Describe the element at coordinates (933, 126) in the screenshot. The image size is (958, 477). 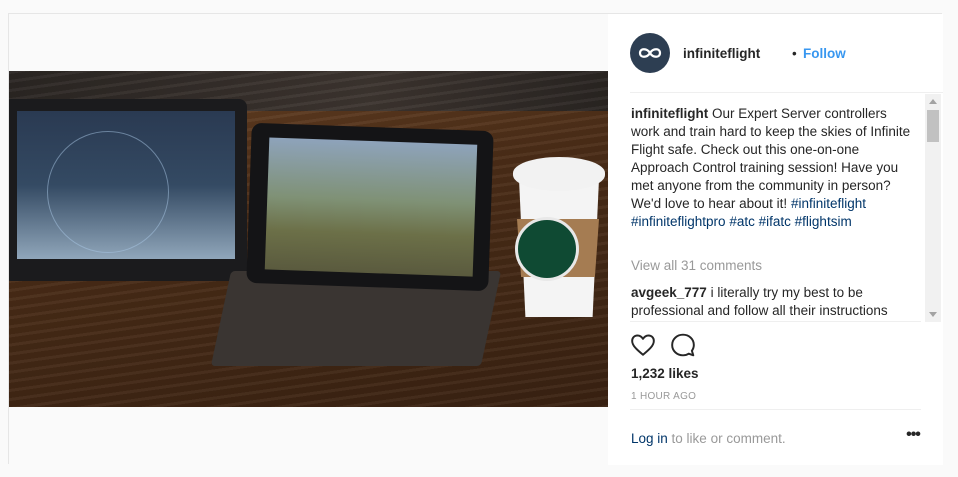
I see `scrollbar-thumb` at that location.